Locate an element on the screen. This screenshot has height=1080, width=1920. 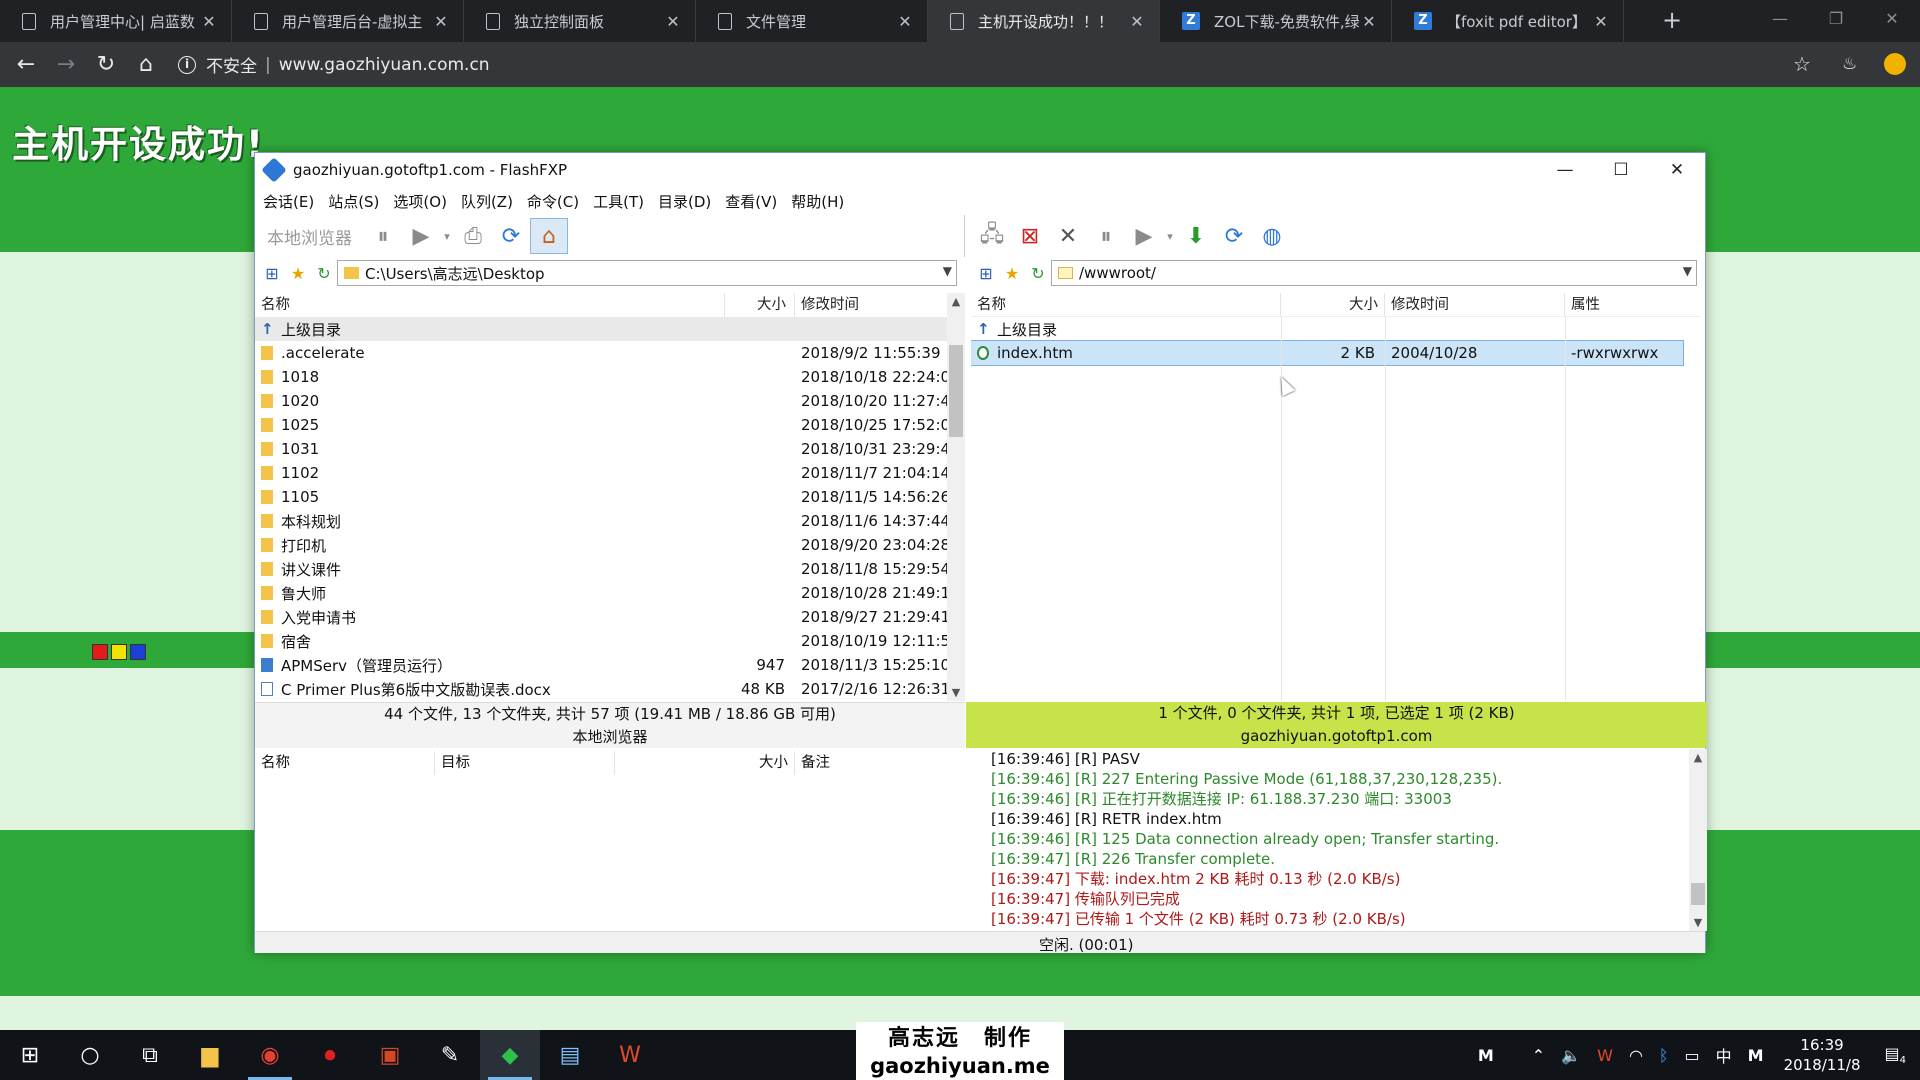
search-icon: ○ is located at coordinates (90, 1055).